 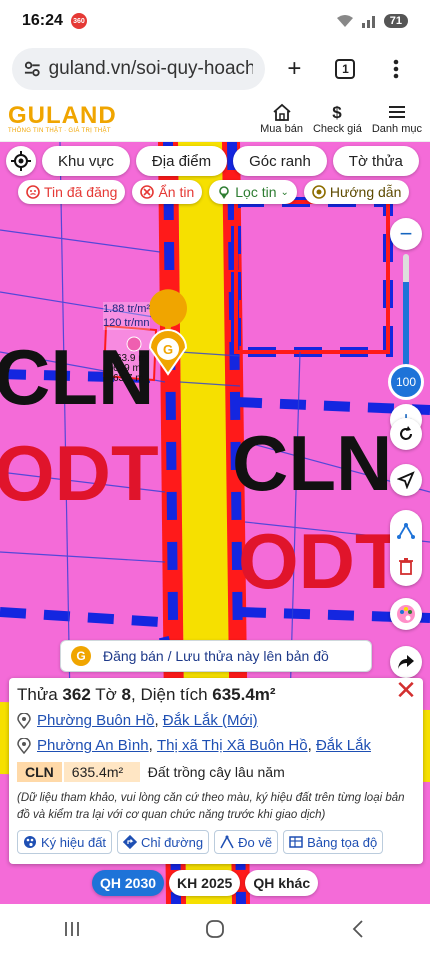 I want to click on thua-number: 362, so click(x=76, y=694).